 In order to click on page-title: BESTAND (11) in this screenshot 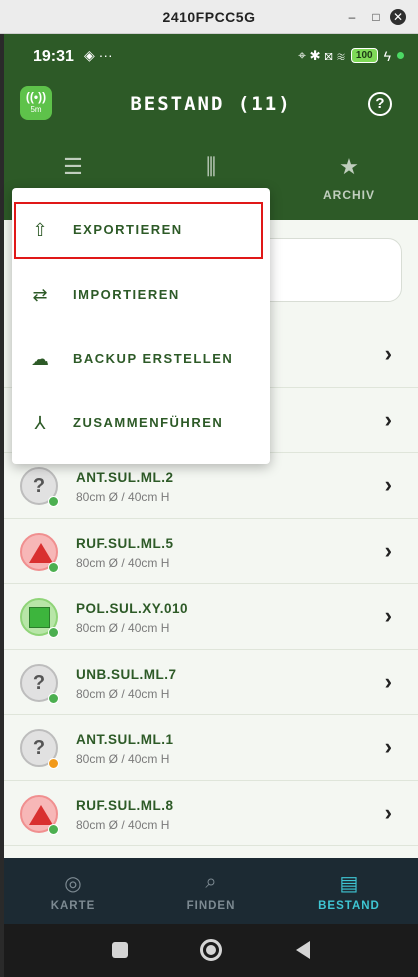, I will do `click(211, 104)`.